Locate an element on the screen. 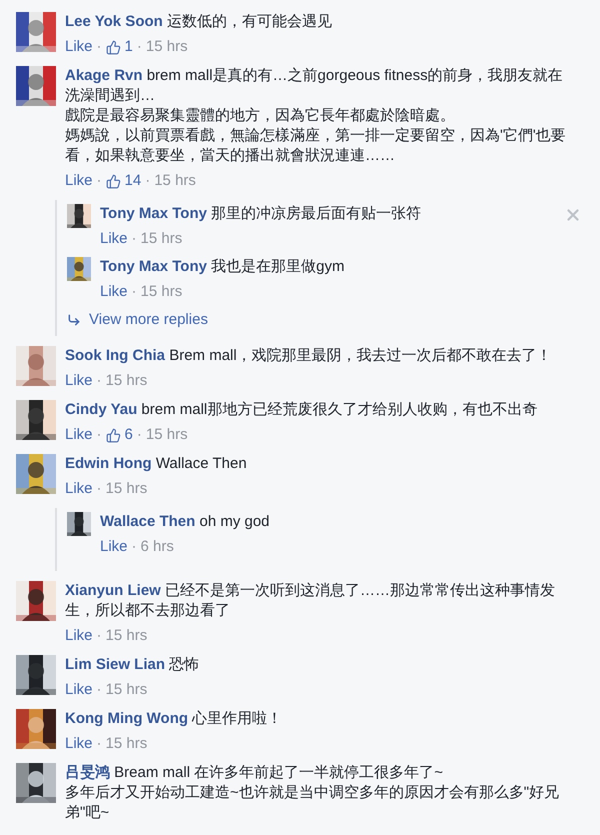 This screenshot has height=835, width=600. comment-text: 多年后才又开始动工建造~也许就是当中调空多年的原因才会有那么多"好兄弟"吧~ is located at coordinates (312, 803).